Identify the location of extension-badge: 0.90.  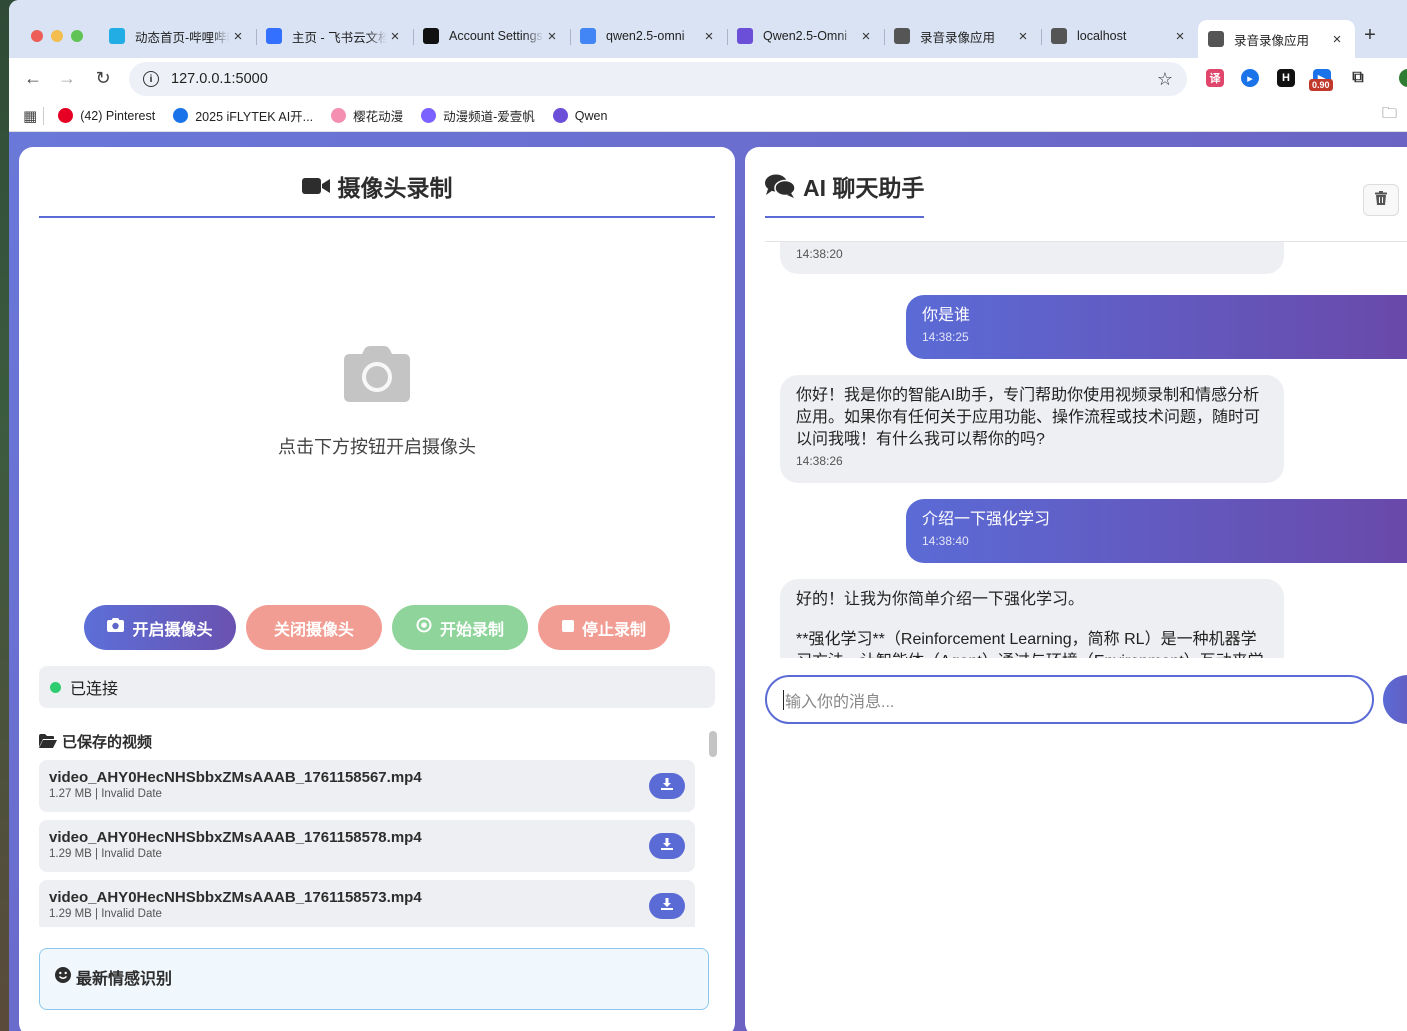
(1321, 85).